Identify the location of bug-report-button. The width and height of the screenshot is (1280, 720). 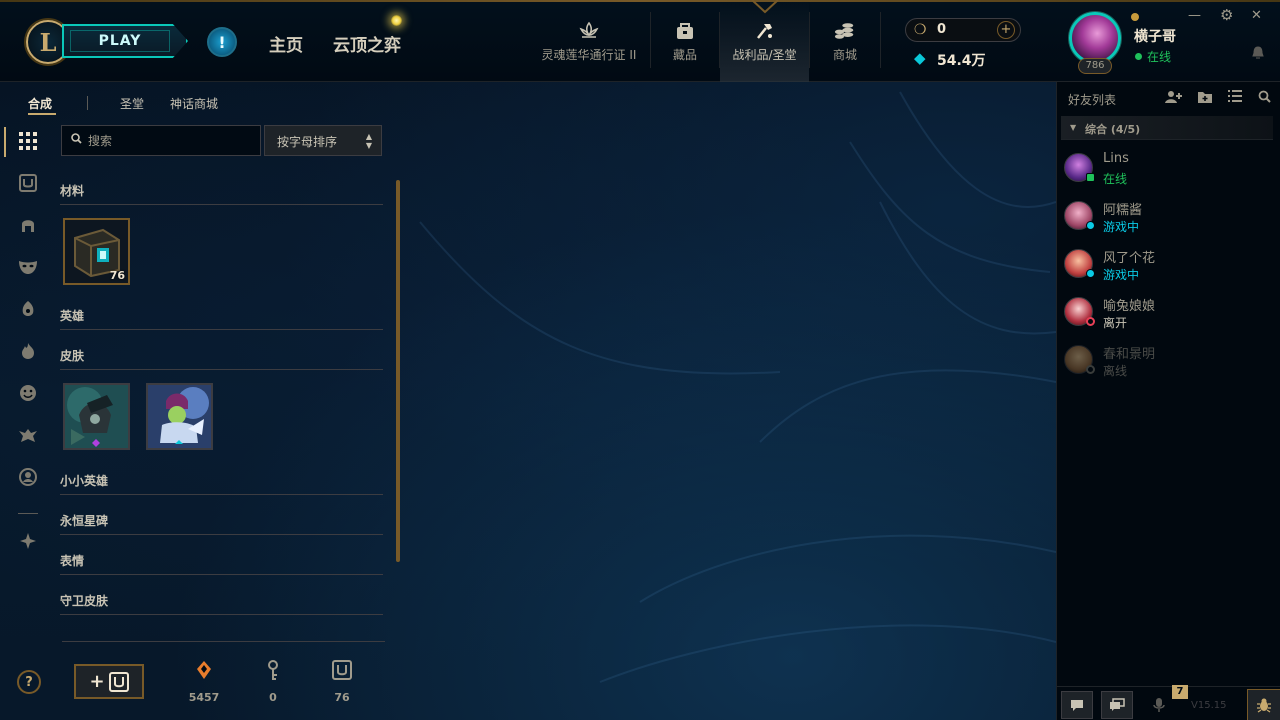
(1263, 704).